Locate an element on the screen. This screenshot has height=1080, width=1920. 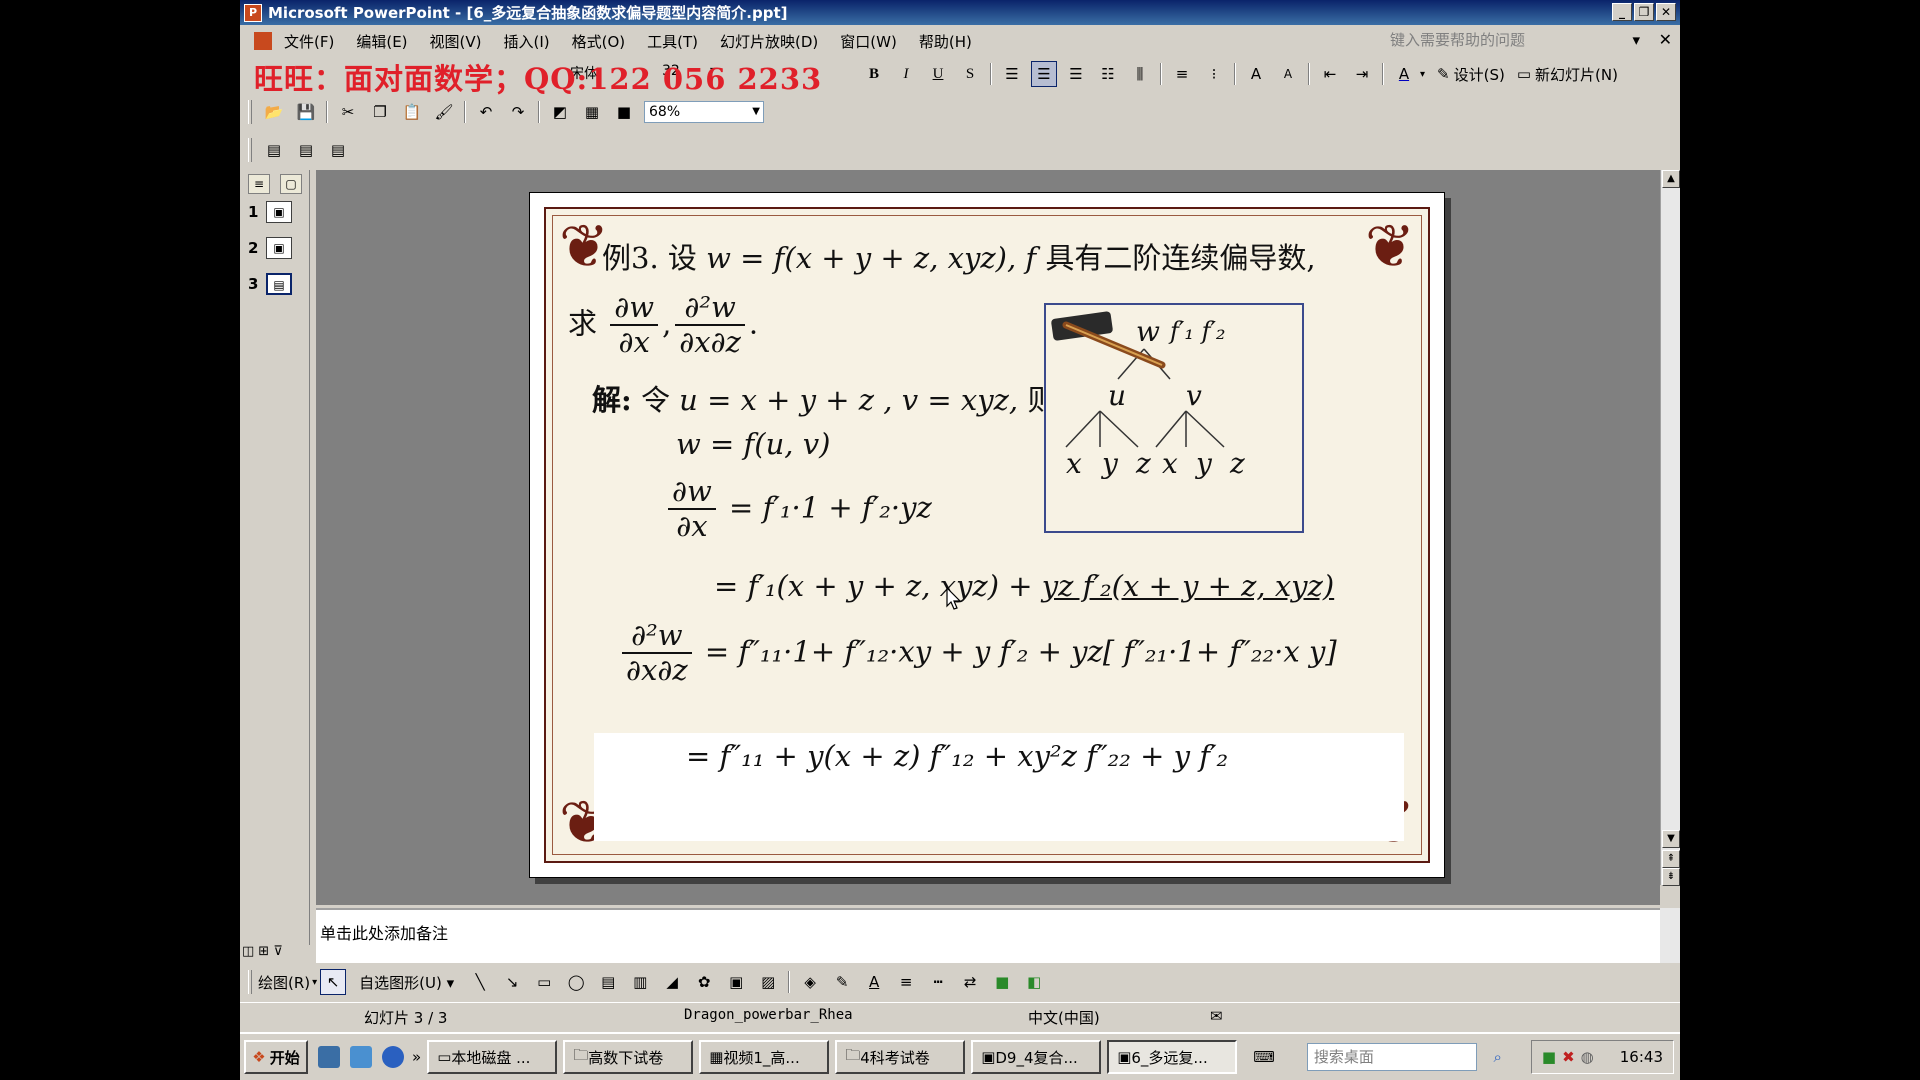
quicklaunch-icon is located at coordinates (329, 1057).